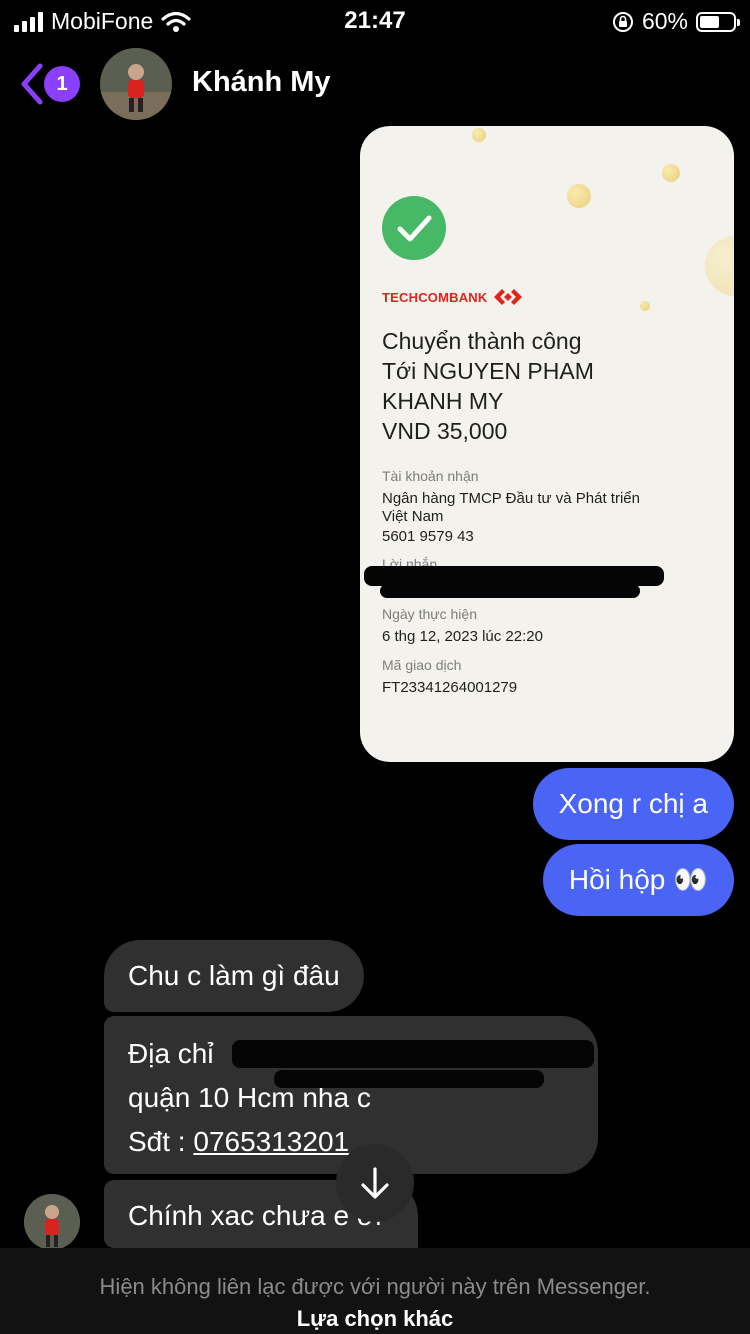 This screenshot has width=750, height=1334. What do you see at coordinates (422, 665) in the screenshot?
I see `txn-label: Mã giao dịch` at bounding box center [422, 665].